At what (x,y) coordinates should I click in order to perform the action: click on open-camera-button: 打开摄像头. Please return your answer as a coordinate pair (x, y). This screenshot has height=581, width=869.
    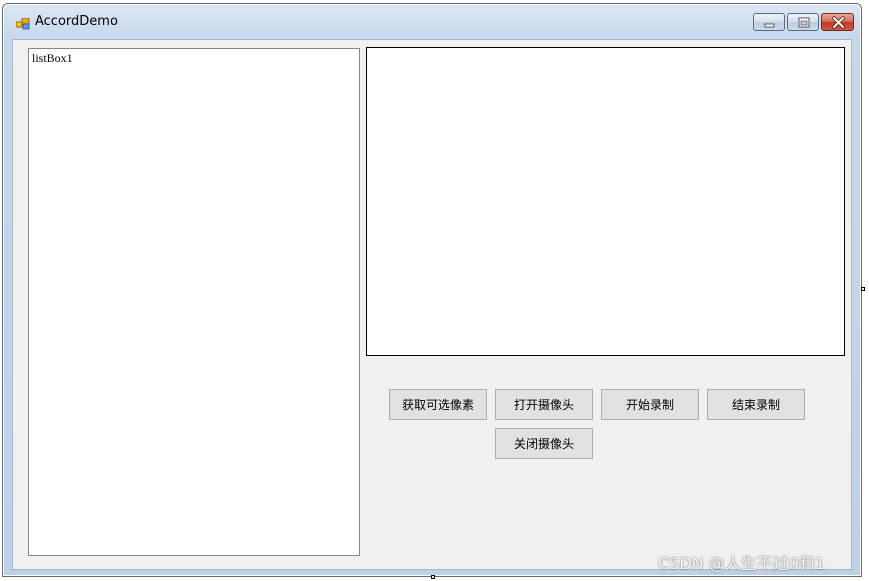
    Looking at the image, I should click on (544, 404).